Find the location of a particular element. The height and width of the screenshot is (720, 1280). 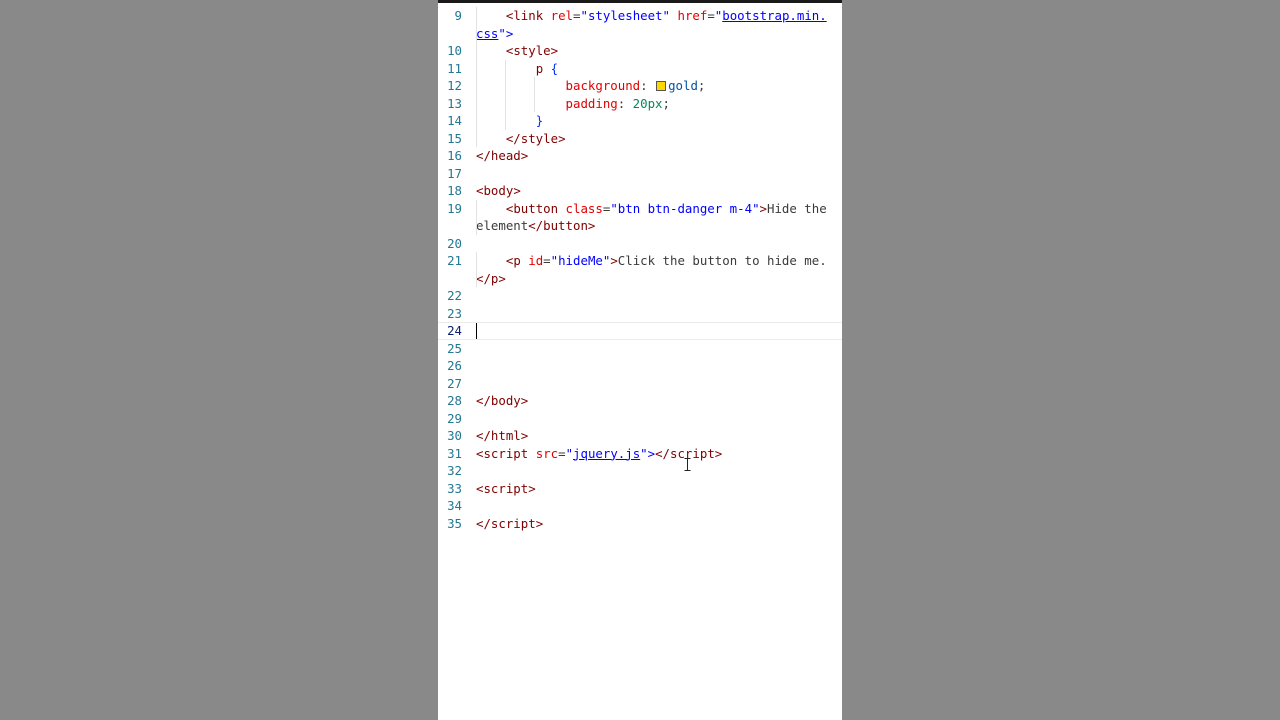

line-number: 13 is located at coordinates (454, 103).